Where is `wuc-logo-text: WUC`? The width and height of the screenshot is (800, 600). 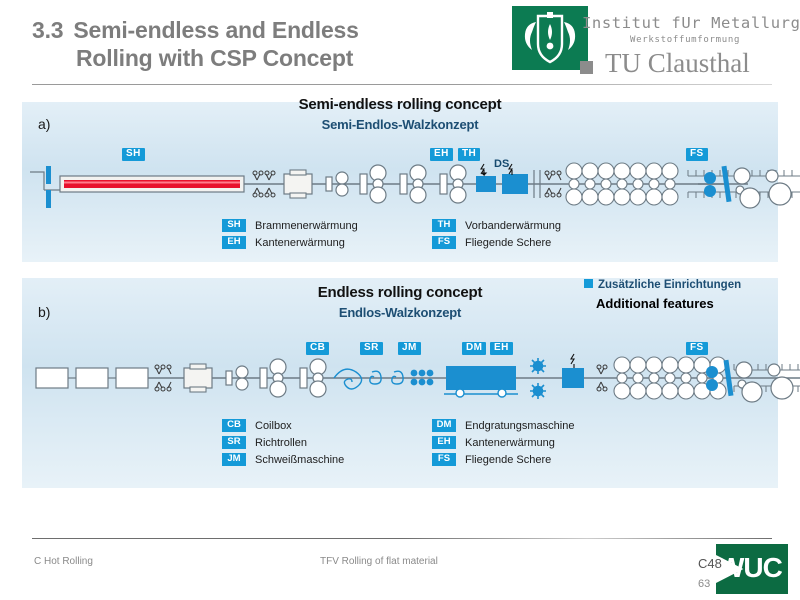 wuc-logo-text: WUC is located at coordinates (750, 567).